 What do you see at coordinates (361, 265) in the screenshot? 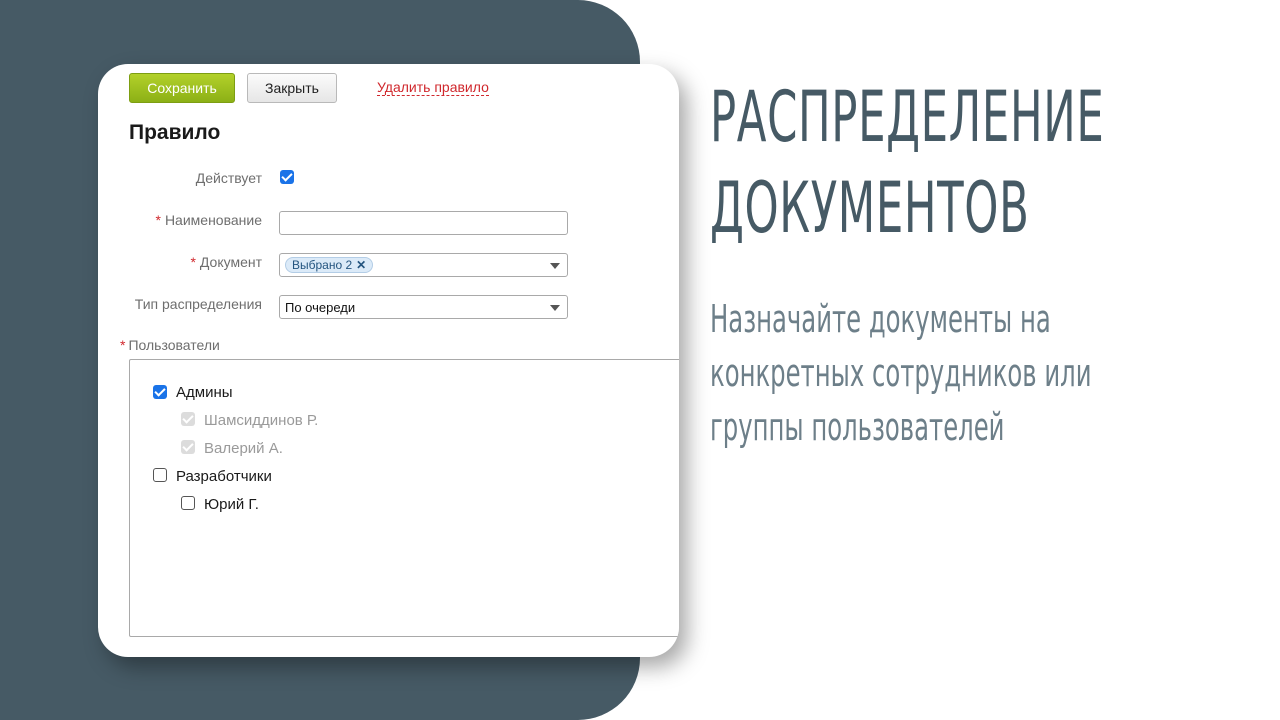
I see `close-x-icon: ✕` at bounding box center [361, 265].